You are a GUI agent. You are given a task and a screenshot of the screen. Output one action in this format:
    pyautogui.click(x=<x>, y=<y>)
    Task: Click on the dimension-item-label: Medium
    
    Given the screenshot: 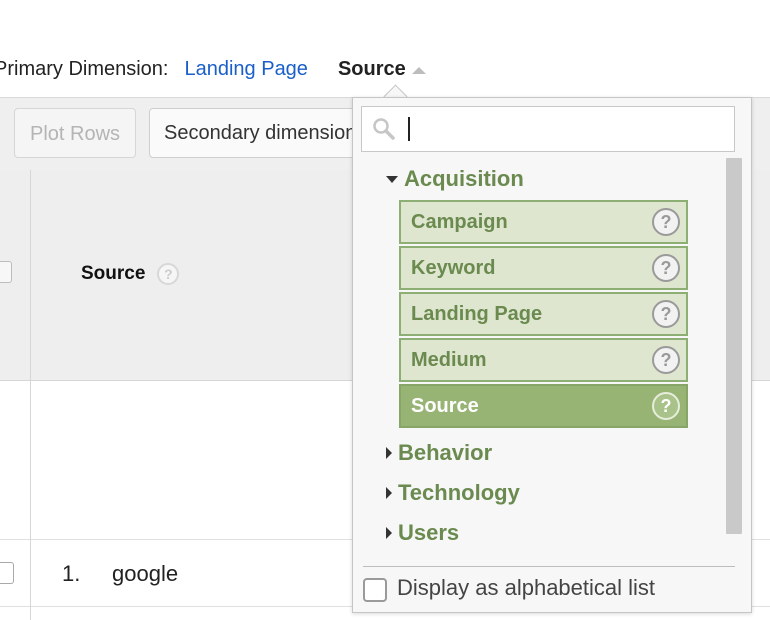 What is the action you would take?
    pyautogui.click(x=449, y=360)
    